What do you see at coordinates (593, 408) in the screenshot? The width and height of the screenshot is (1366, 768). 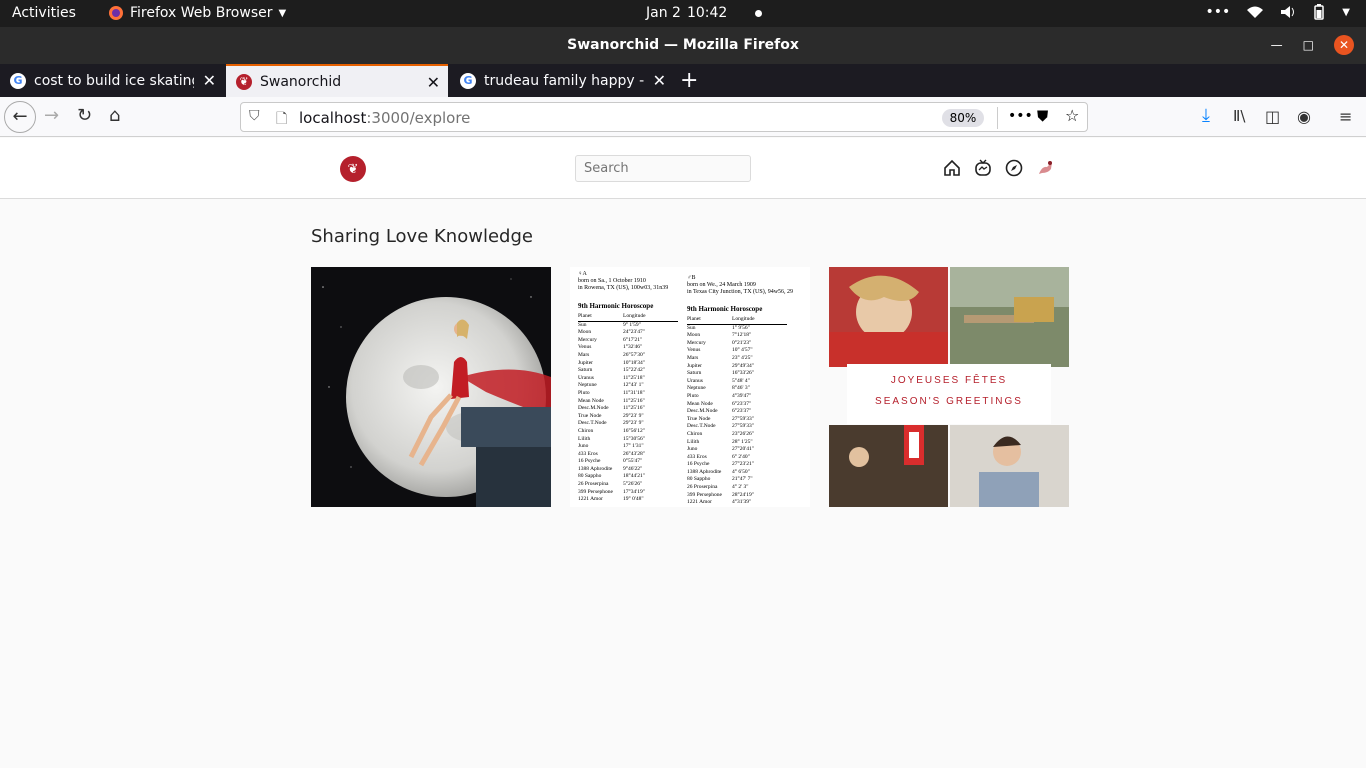 I see `planet-name: Desc.M.Node` at bounding box center [593, 408].